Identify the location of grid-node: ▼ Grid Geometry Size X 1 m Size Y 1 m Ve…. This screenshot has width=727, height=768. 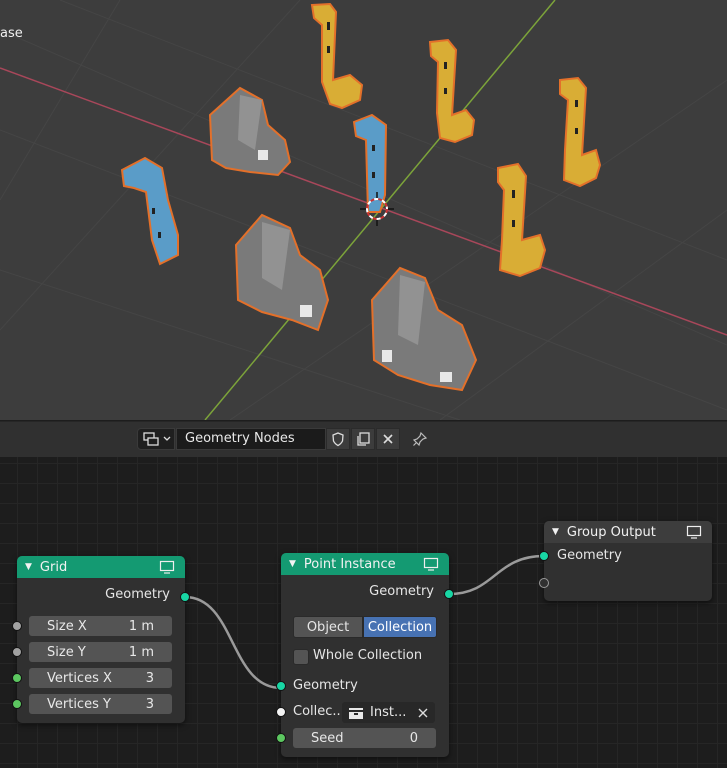
(101, 639).